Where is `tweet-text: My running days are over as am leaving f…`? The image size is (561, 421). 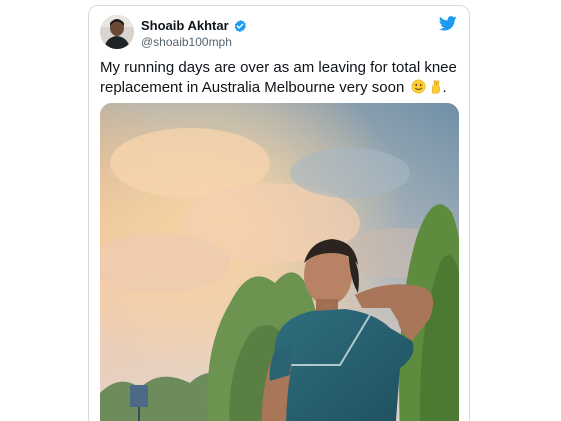
tweet-text: My running days are over as am leaving f… is located at coordinates (280, 78).